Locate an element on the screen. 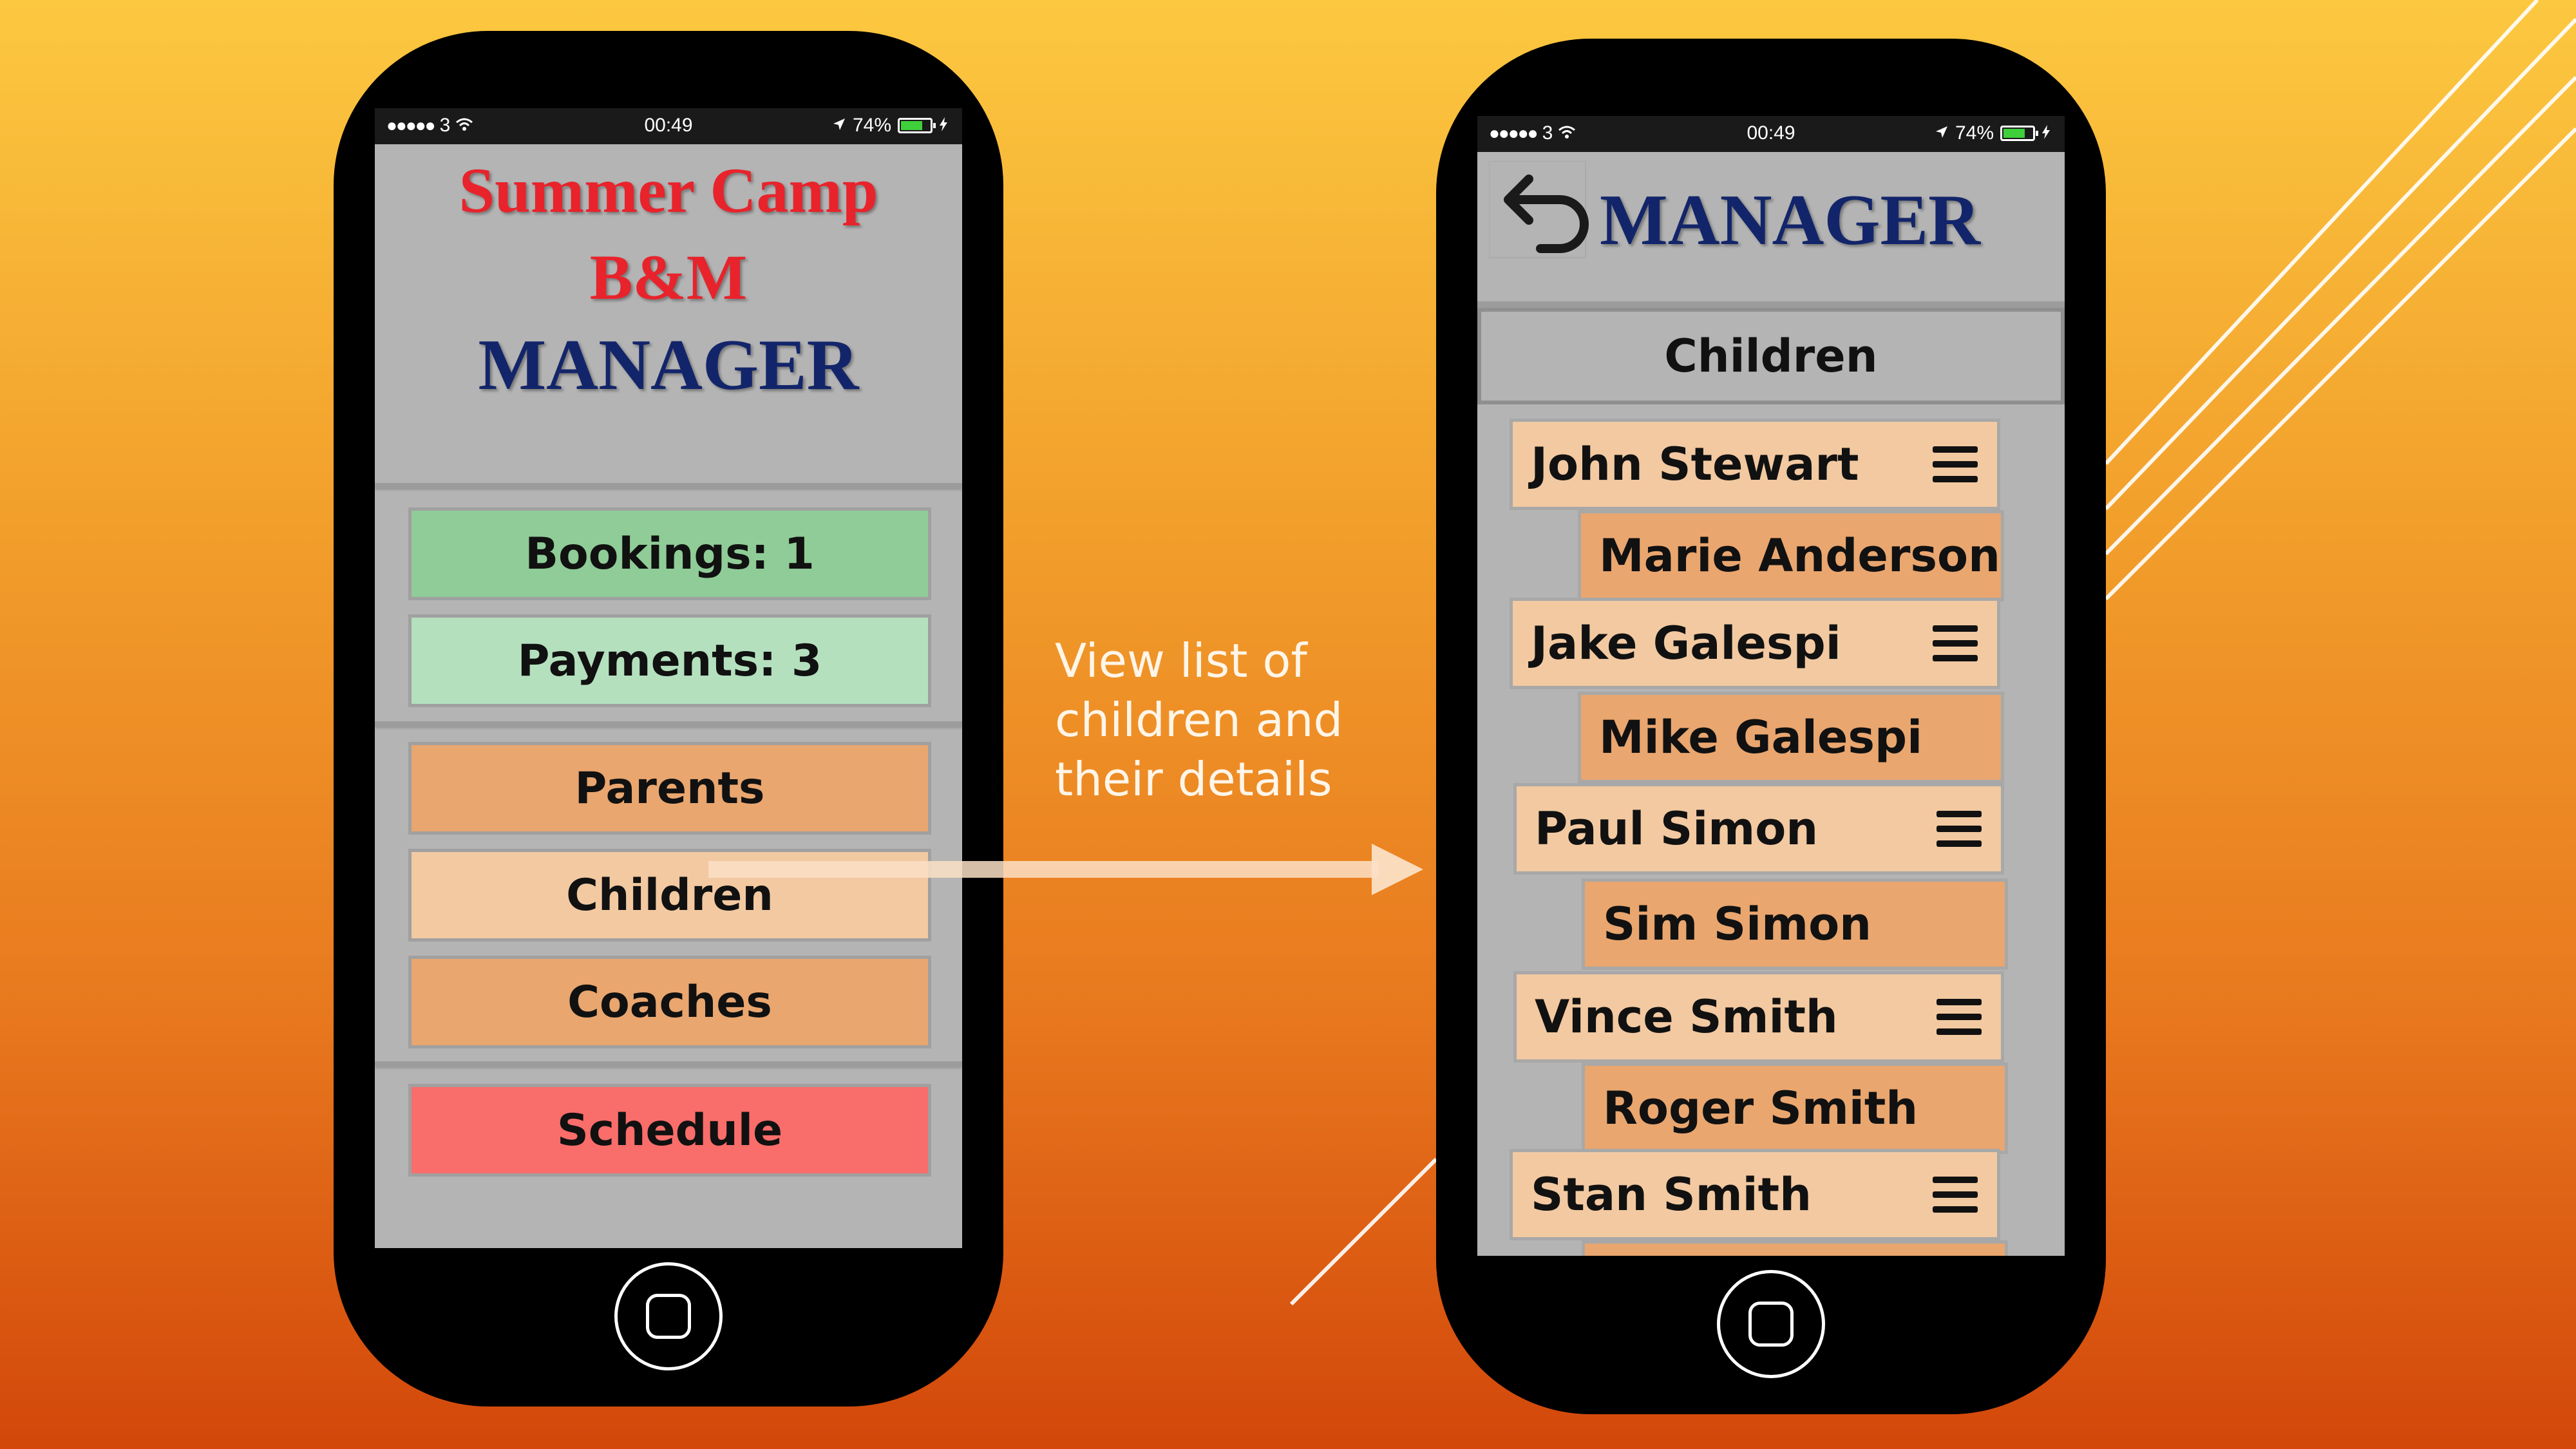  child-row: Stan Smith is located at coordinates (1755, 1194).